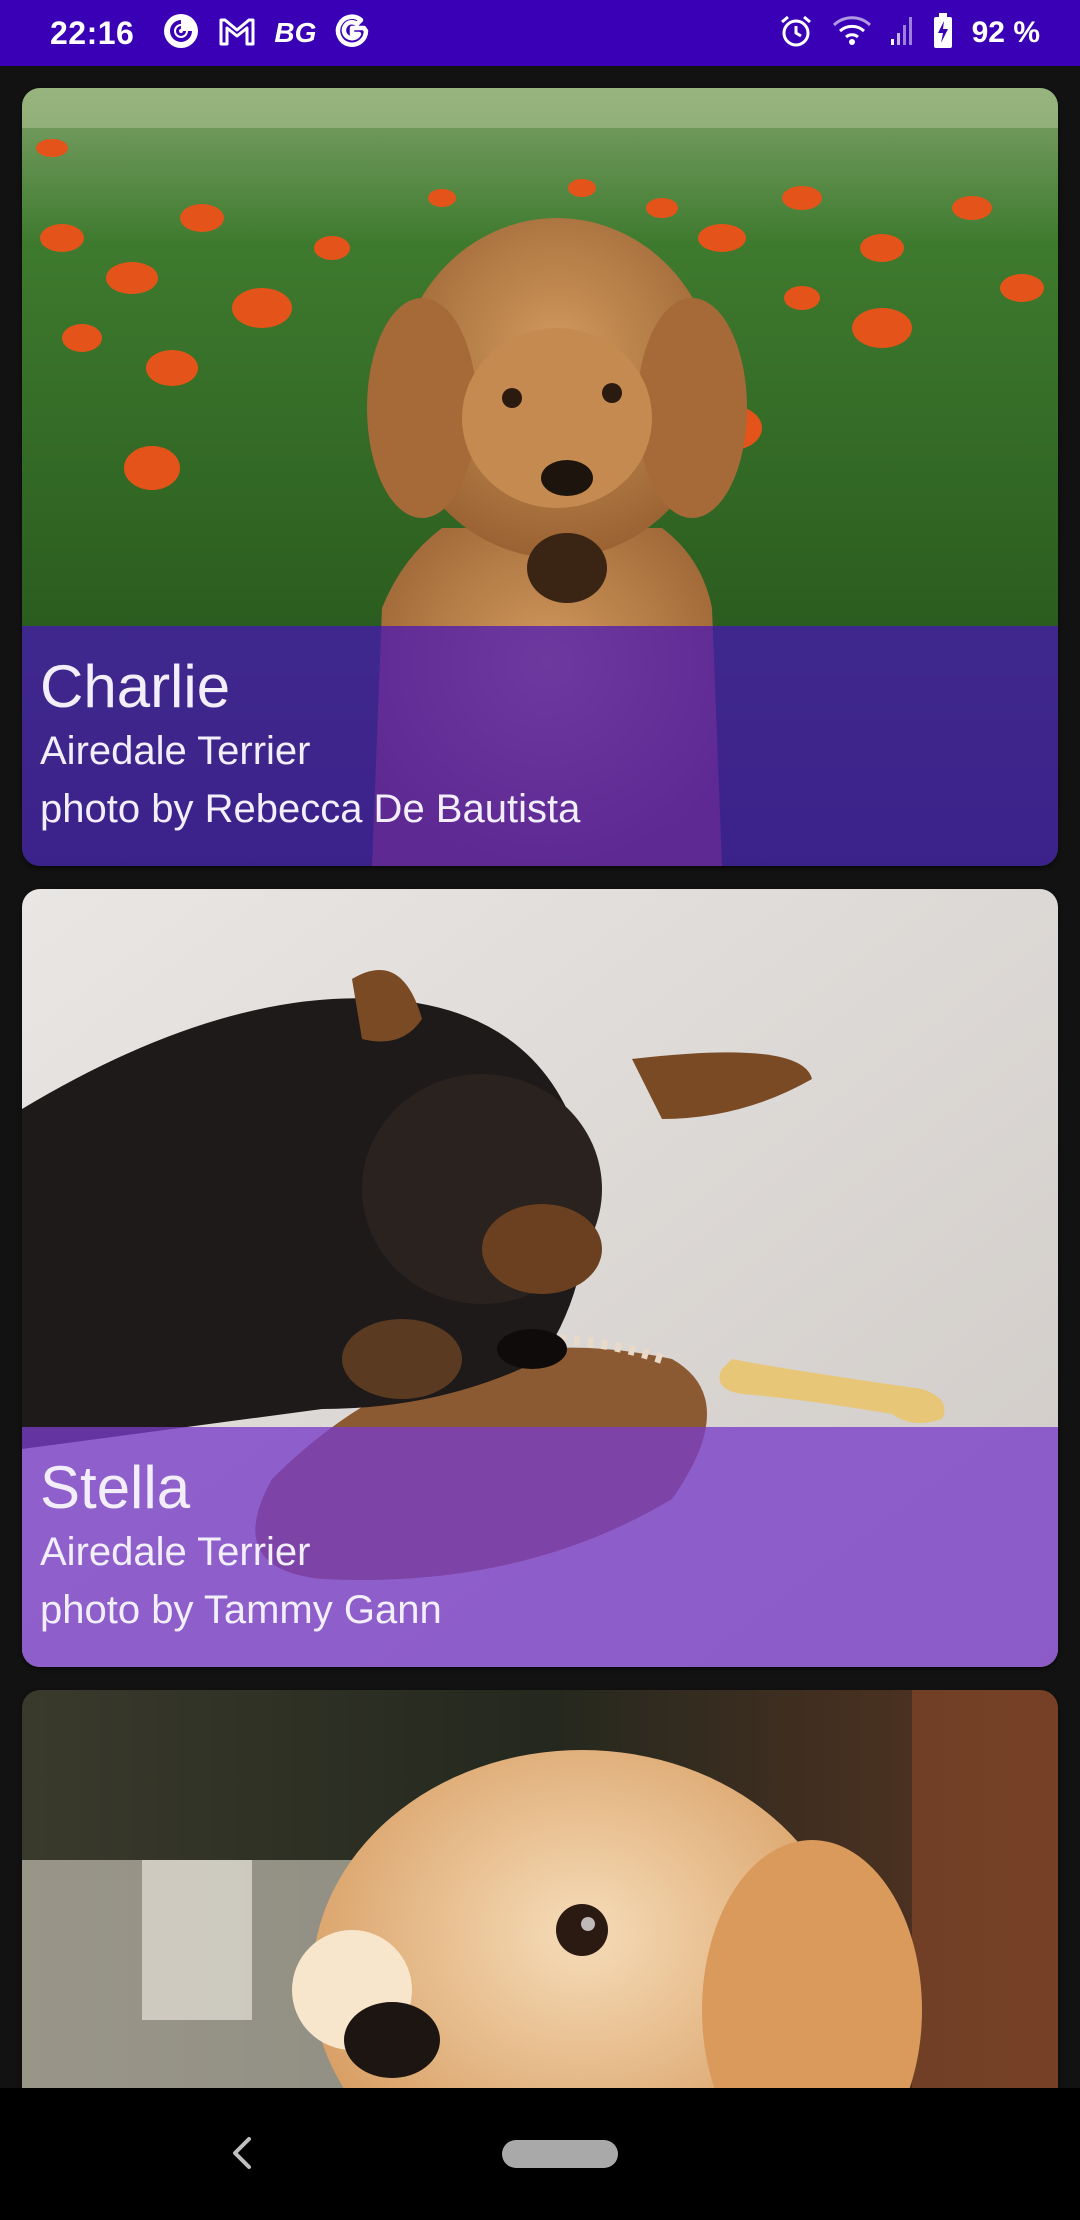 The width and height of the screenshot is (1080, 2220). Describe the element at coordinates (135, 686) in the screenshot. I see `dog-name: Charlie` at that location.